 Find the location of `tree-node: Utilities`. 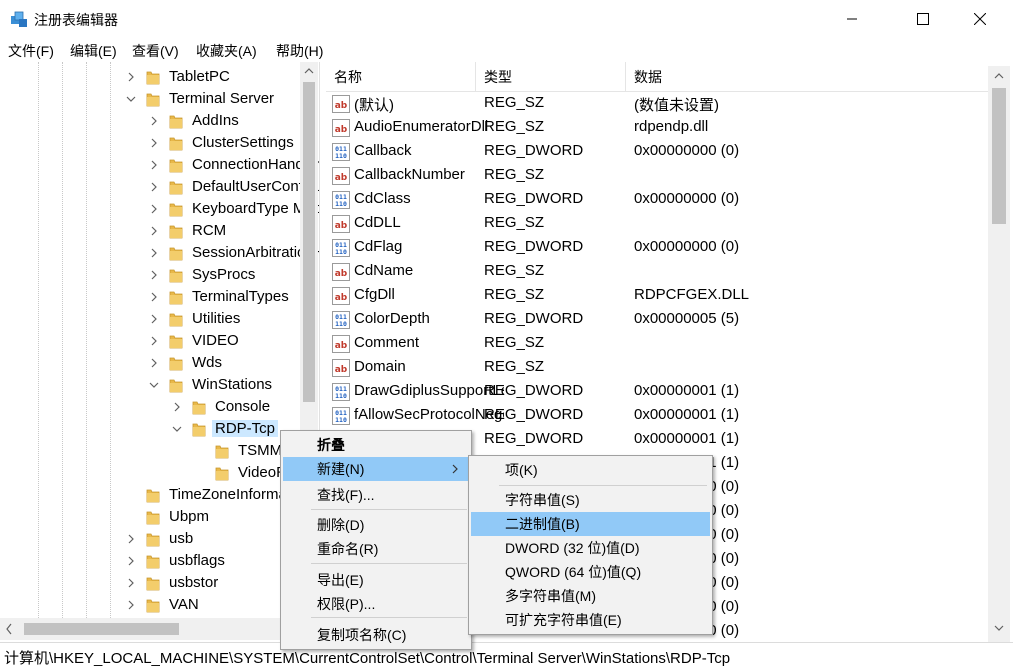

tree-node: Utilities is located at coordinates (159, 319).